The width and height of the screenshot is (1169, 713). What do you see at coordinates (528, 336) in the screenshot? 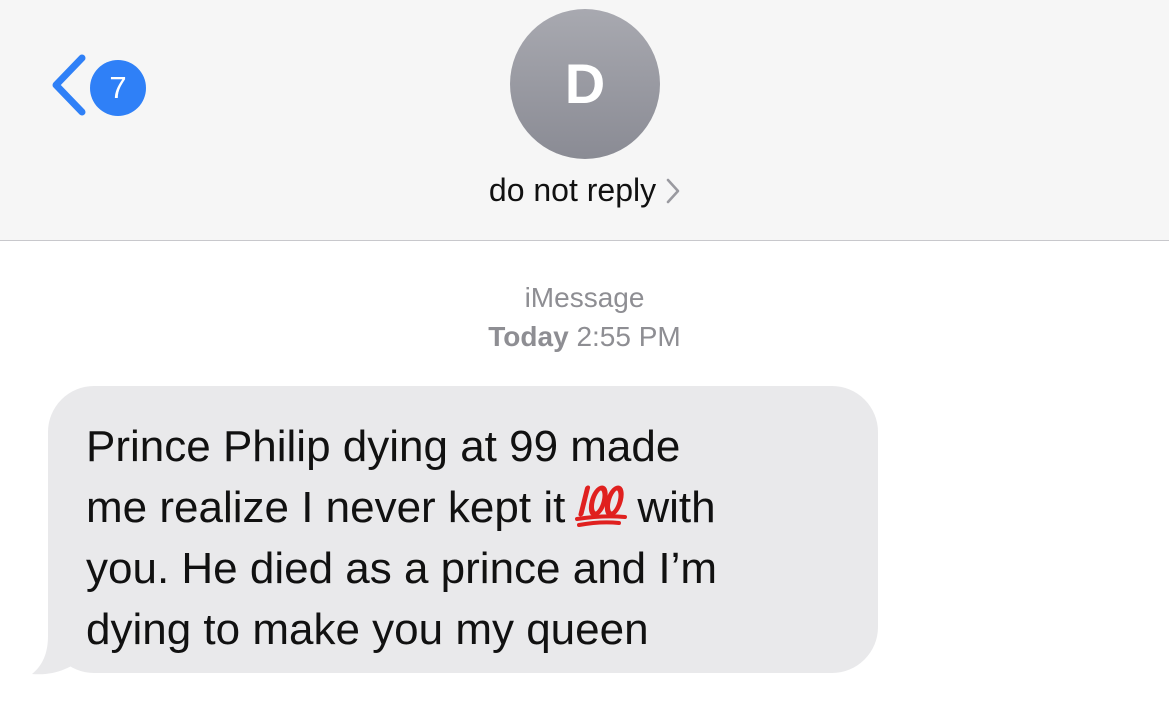
I see `timestamp-day: Today` at bounding box center [528, 336].